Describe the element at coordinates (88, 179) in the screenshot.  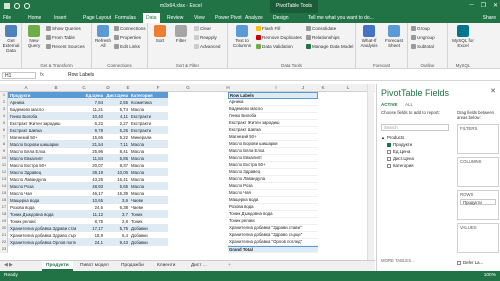
I see `table-row: Масло Лавандула 43,25 16,41 Масла` at that location.